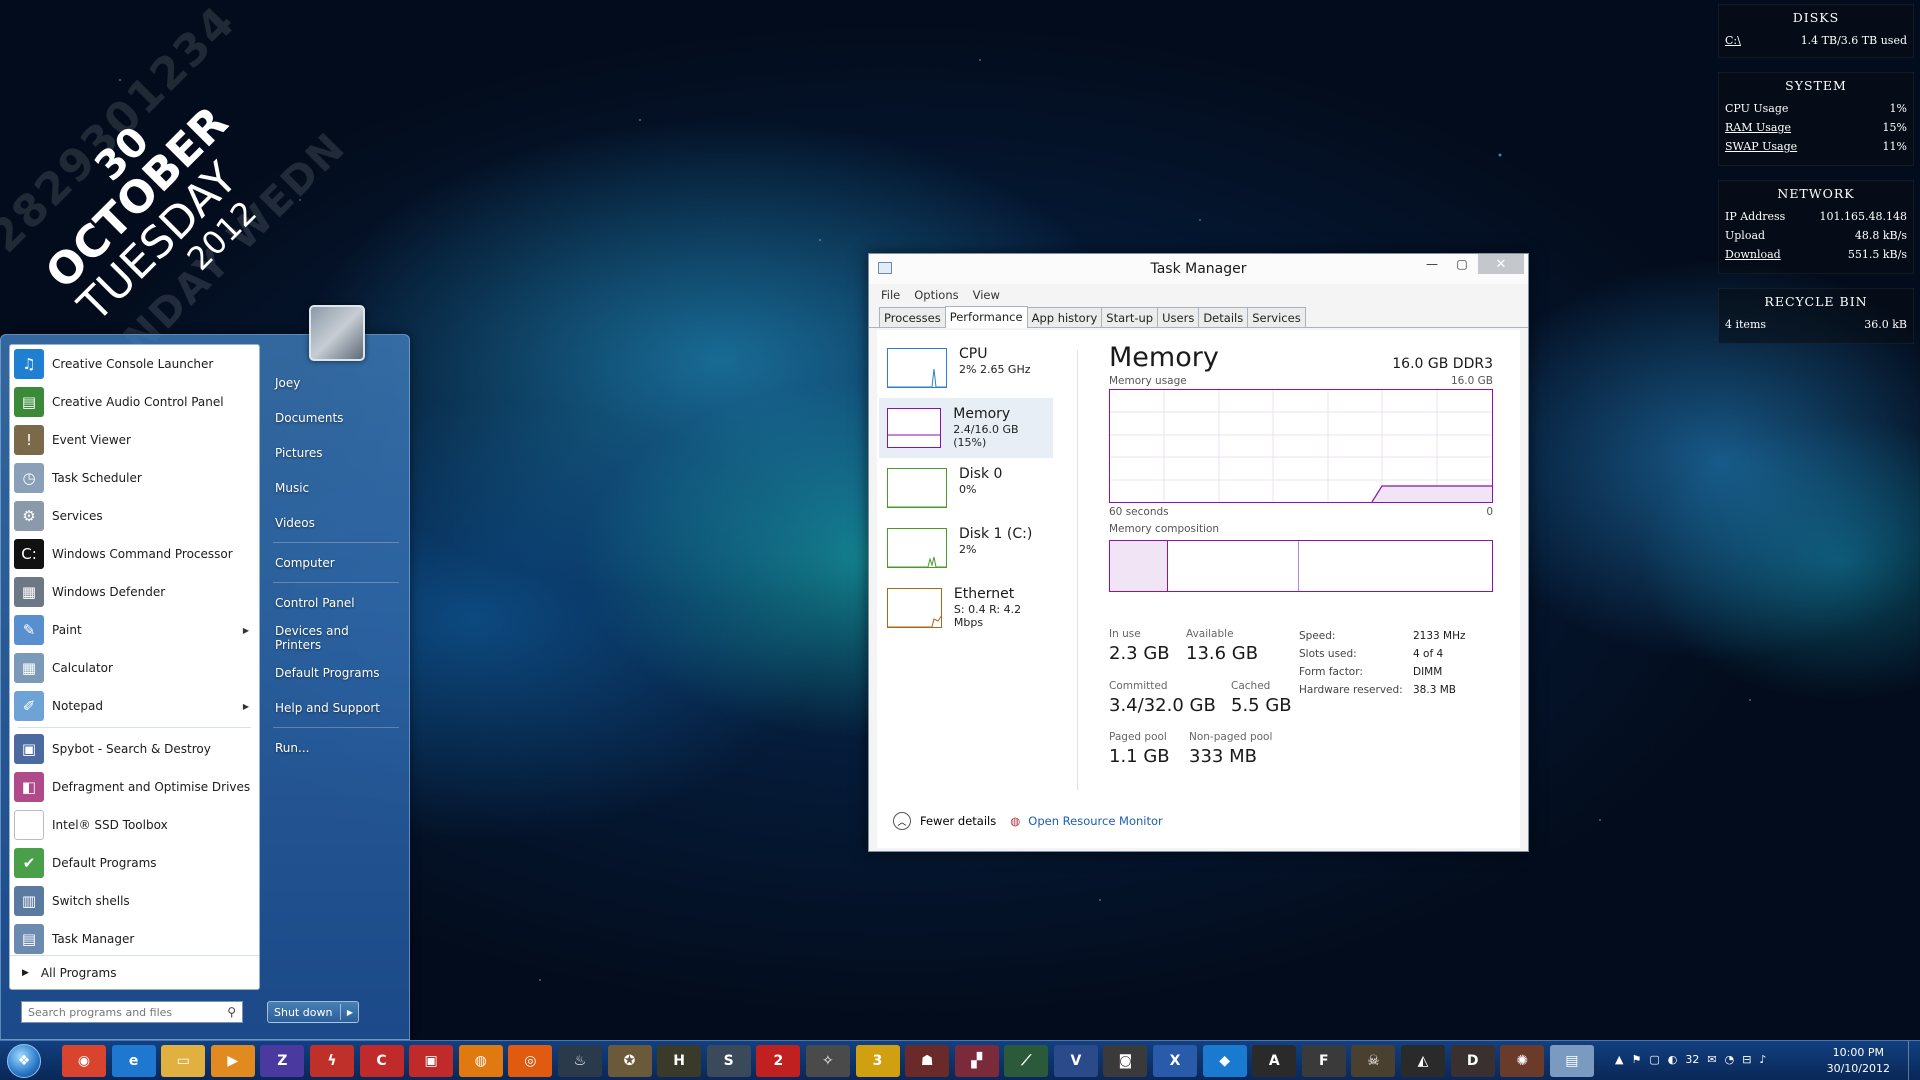 This screenshot has height=1080, width=1920. What do you see at coordinates (986, 317) in the screenshot?
I see `tab-performance: Performance` at bounding box center [986, 317].